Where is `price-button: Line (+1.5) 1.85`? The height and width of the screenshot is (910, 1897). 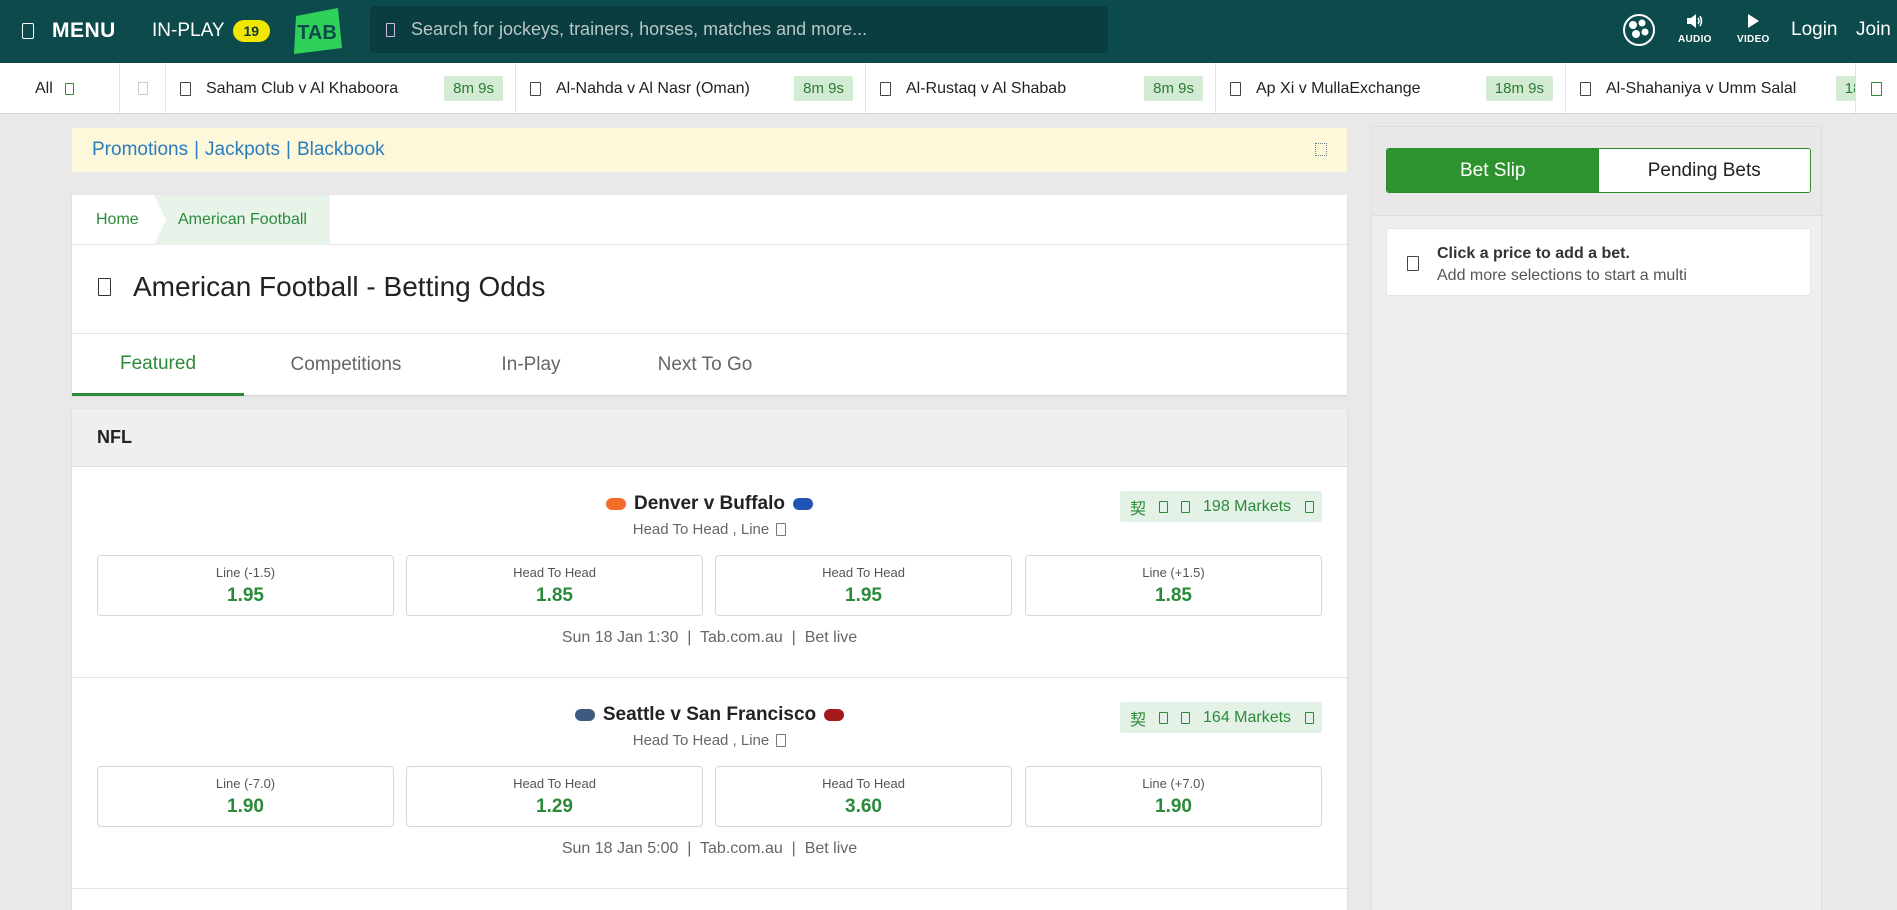
price-button: Line (+1.5) 1.85 is located at coordinates (1173, 585).